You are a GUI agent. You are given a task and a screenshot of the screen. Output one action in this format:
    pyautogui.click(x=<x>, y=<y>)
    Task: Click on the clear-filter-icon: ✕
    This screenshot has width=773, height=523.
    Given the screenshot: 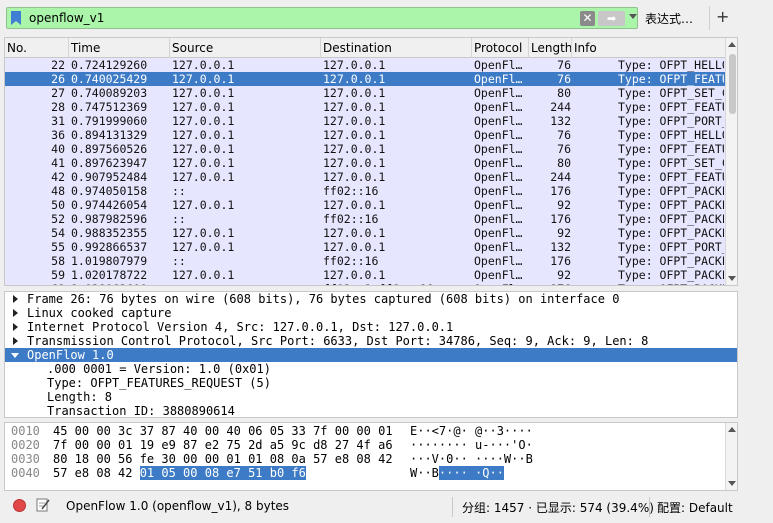 What is the action you would take?
    pyautogui.click(x=587, y=18)
    